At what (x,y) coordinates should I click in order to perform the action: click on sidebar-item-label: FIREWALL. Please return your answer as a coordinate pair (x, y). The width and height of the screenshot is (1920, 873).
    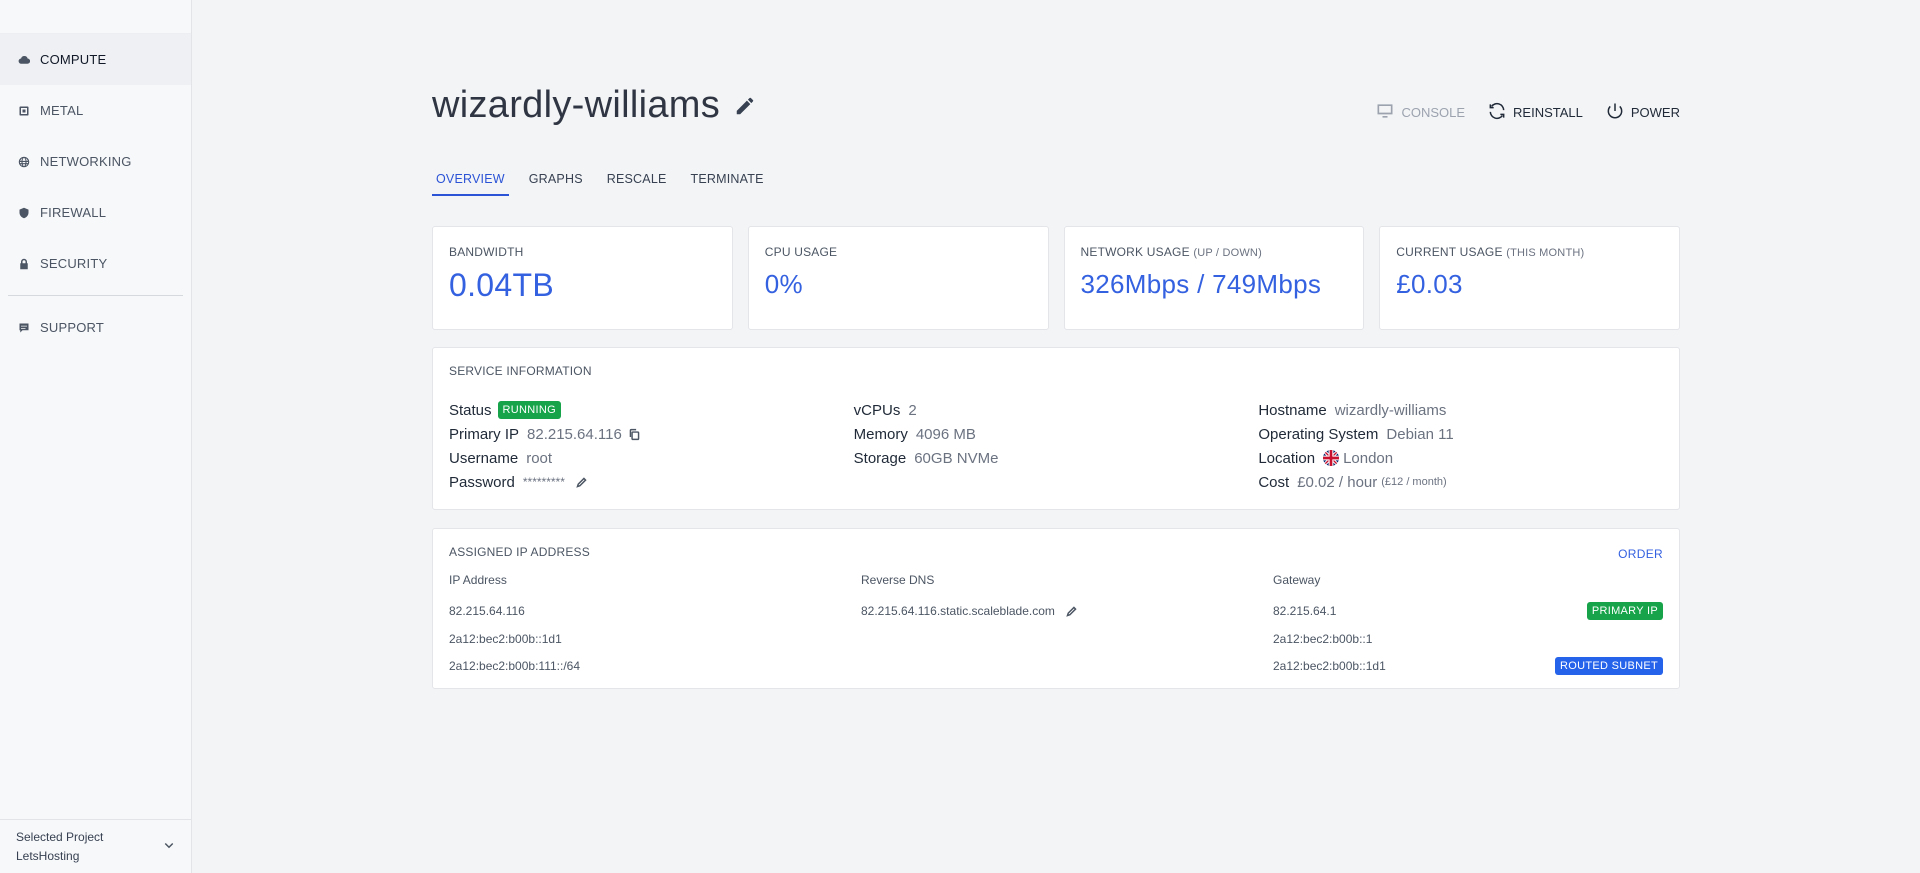
    Looking at the image, I should click on (73, 212).